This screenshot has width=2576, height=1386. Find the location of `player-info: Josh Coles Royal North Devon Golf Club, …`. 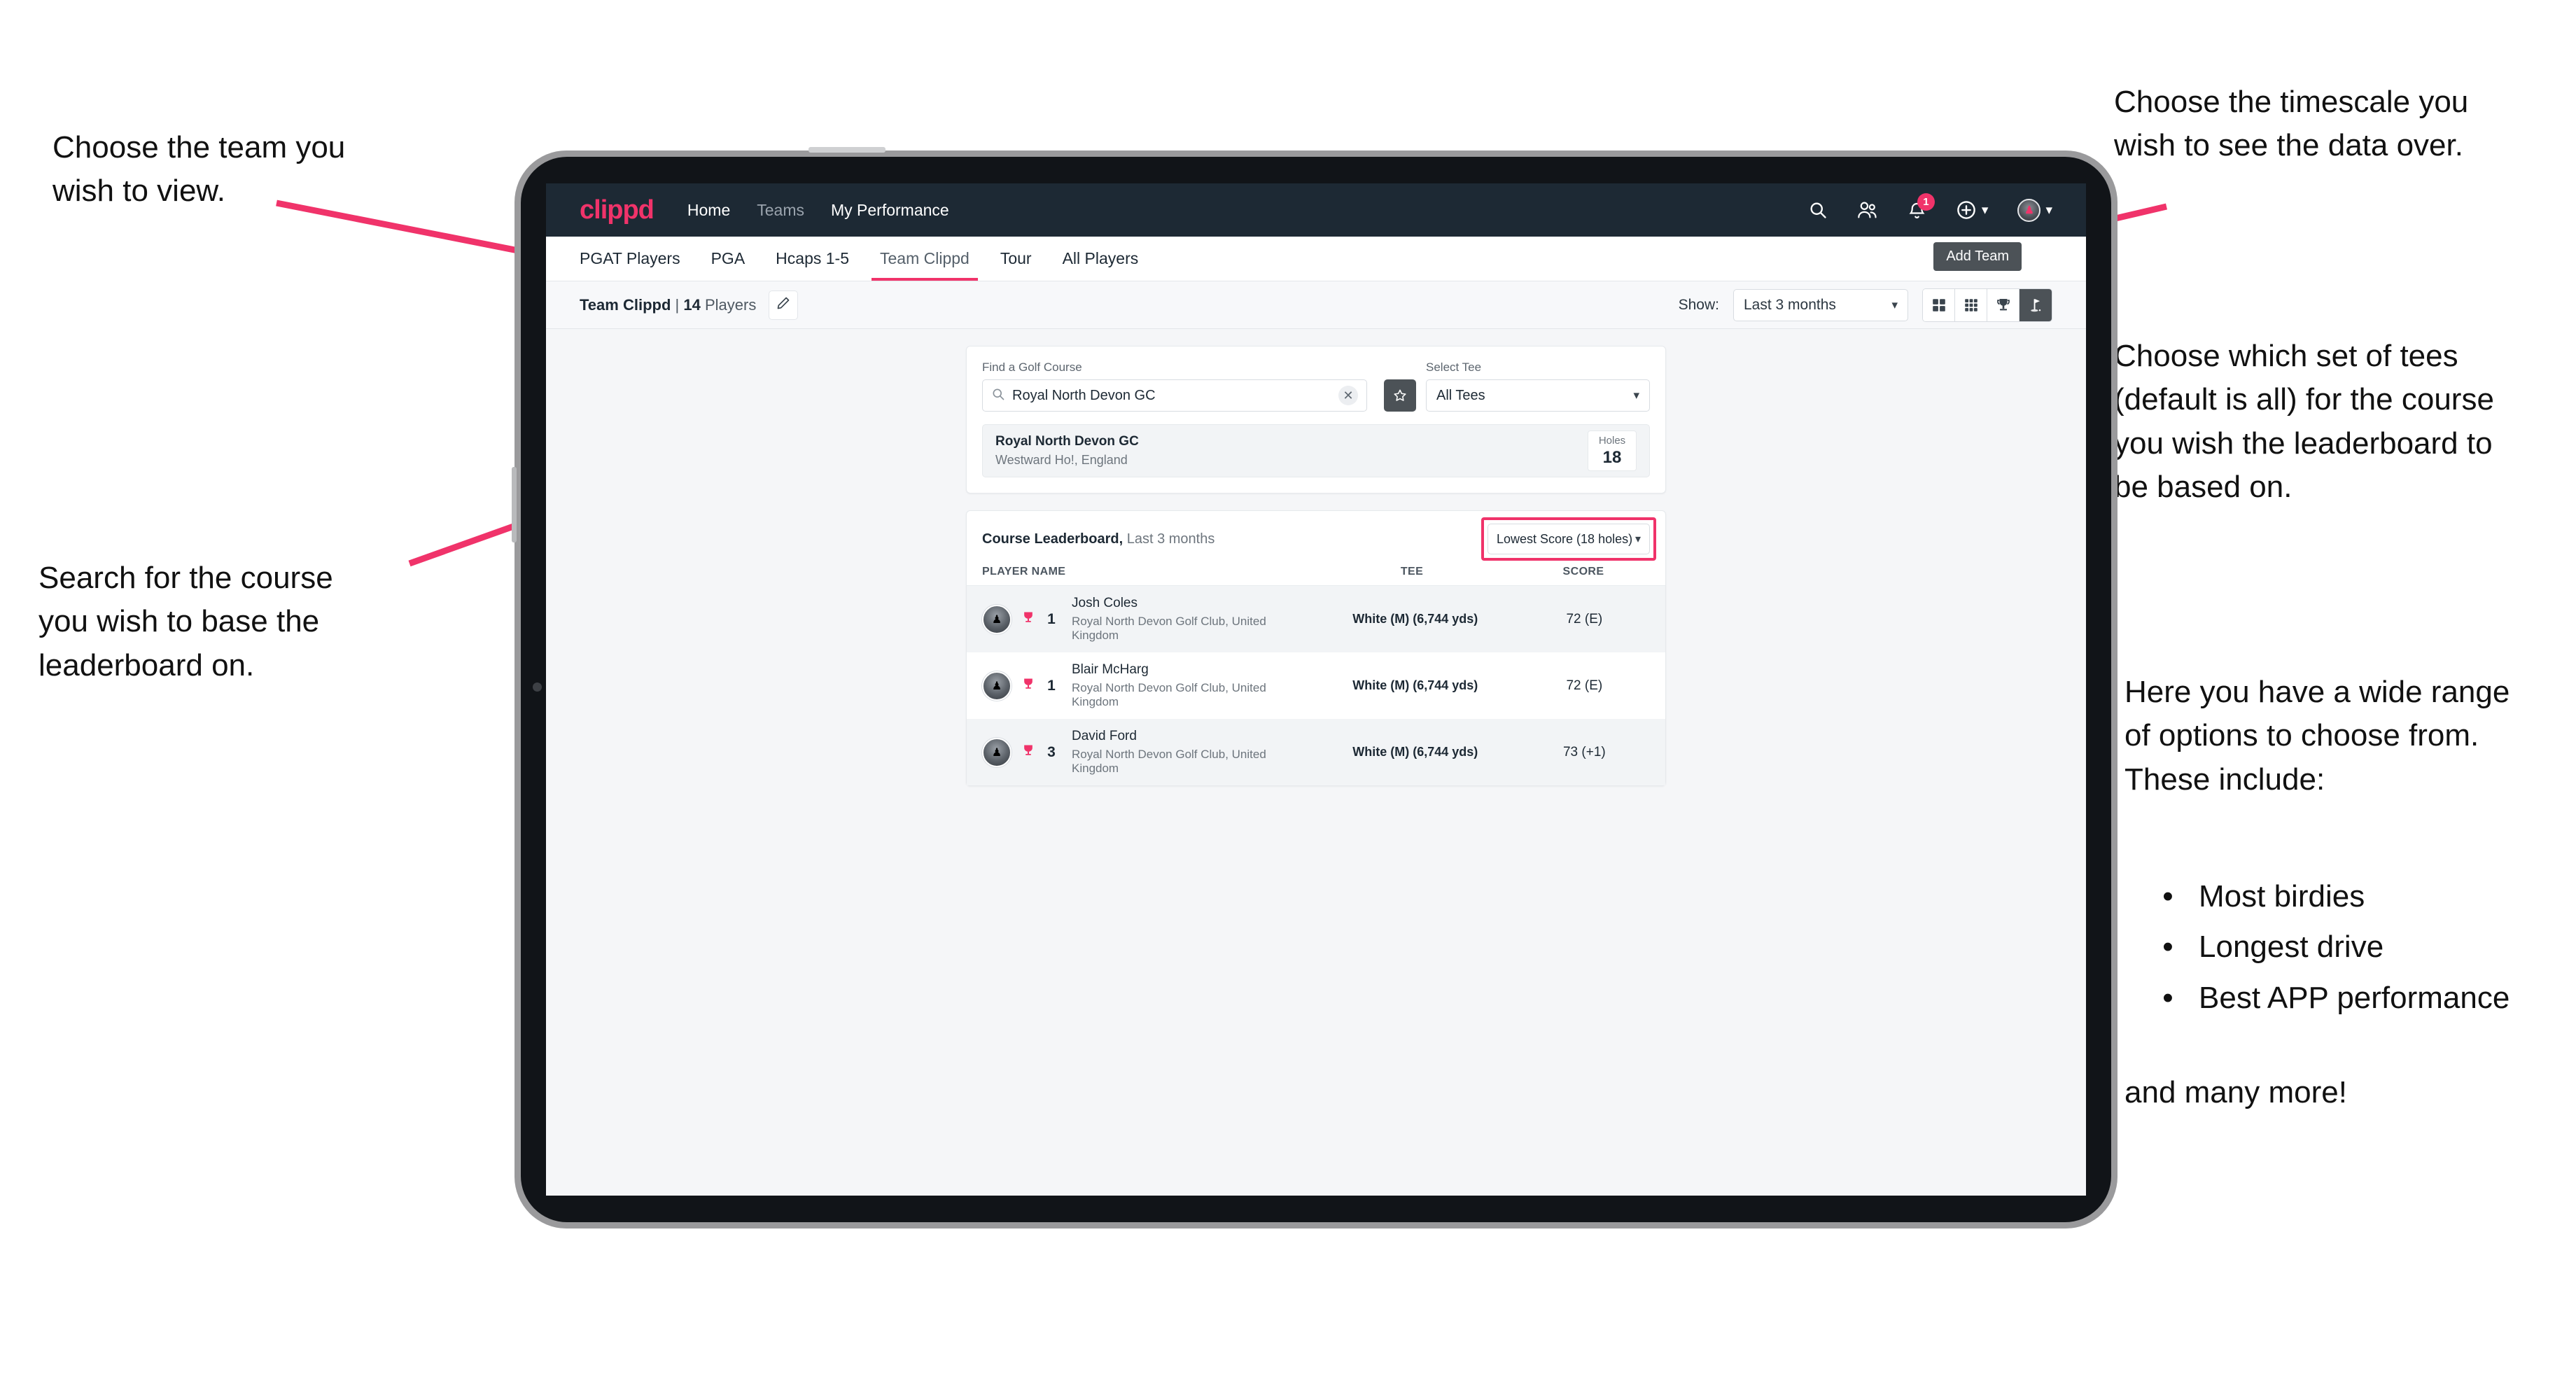

player-info: Josh Coles Royal North Devon Golf Club, … is located at coordinates (1192, 619).